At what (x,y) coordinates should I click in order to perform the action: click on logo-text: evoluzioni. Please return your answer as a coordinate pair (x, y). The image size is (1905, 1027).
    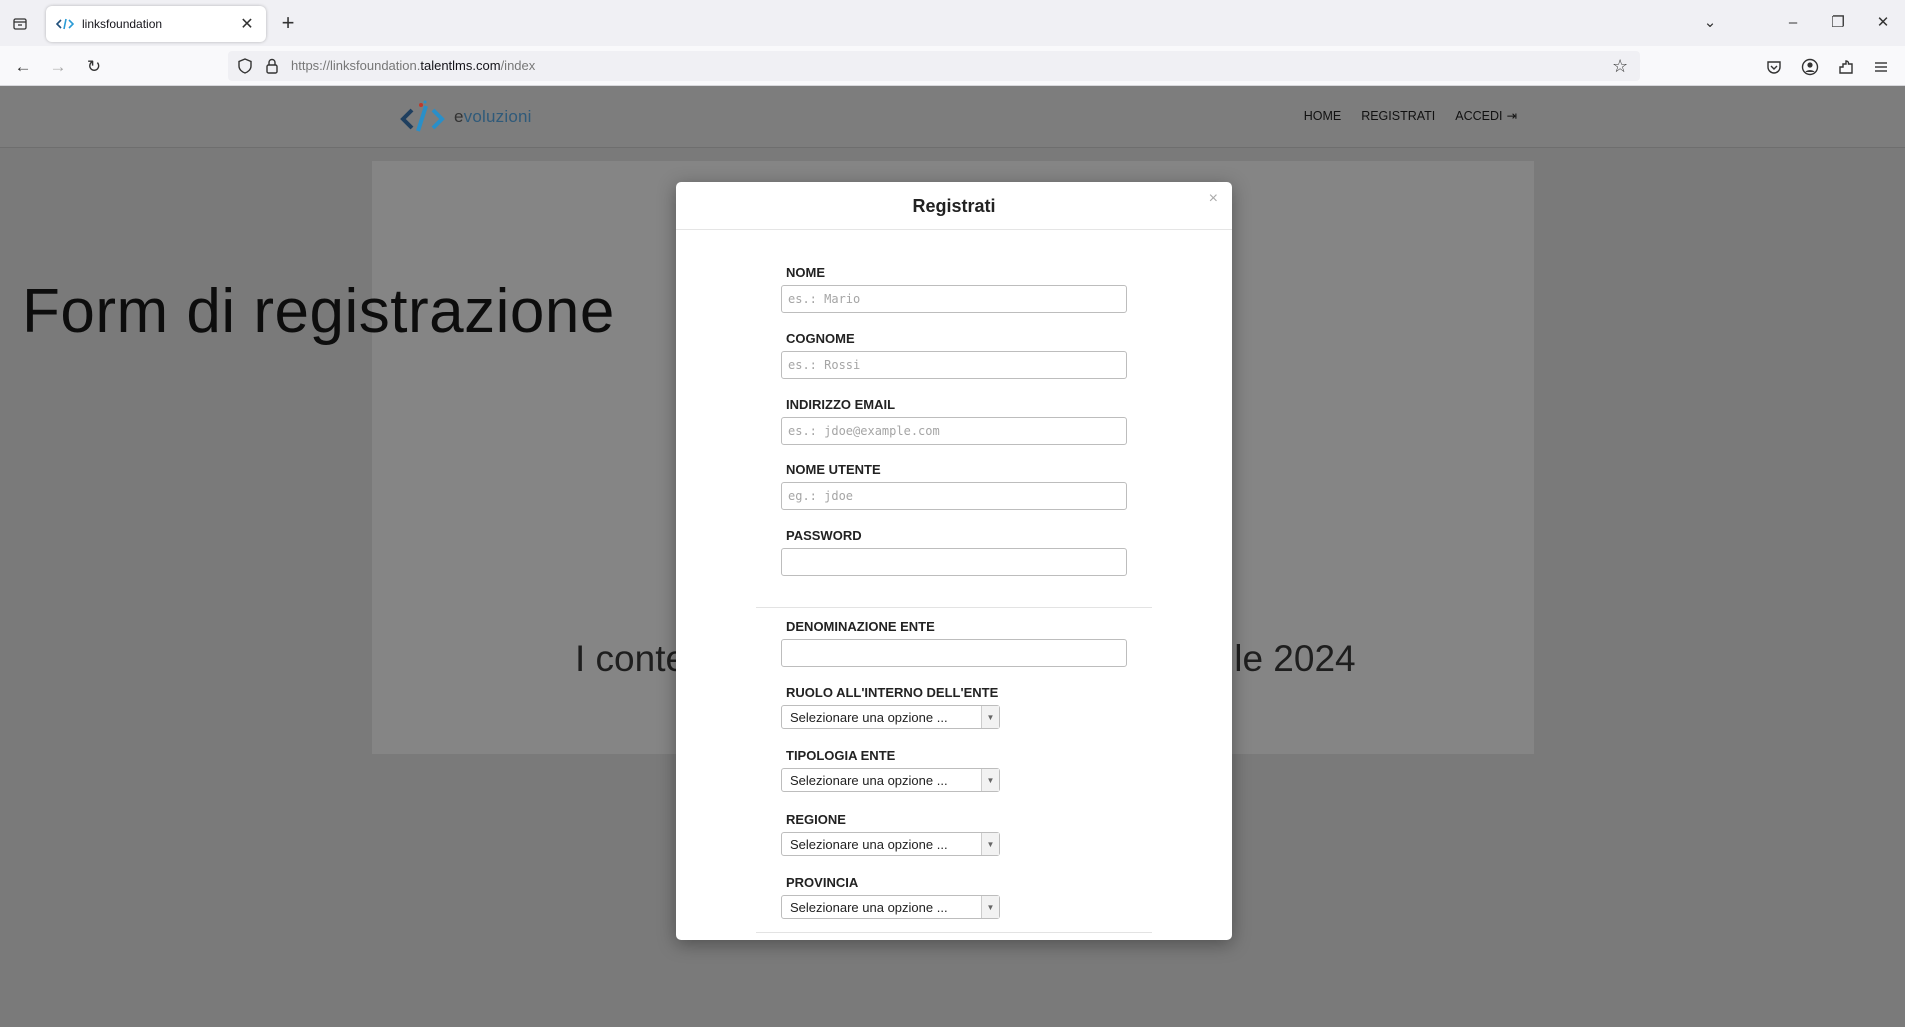
    Looking at the image, I should click on (493, 116).